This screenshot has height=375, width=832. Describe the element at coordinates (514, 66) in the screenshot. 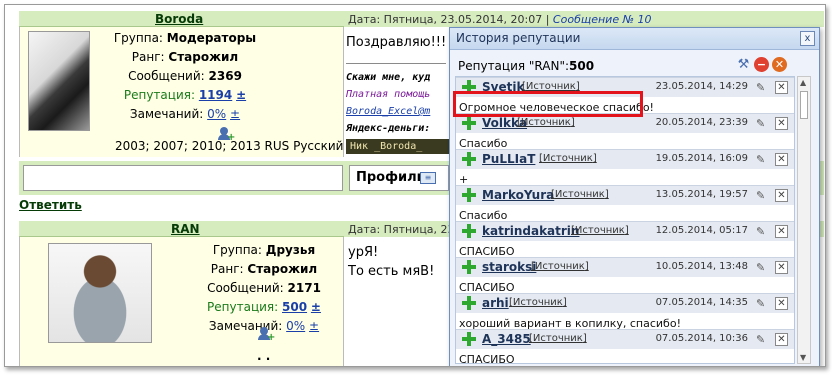

I see `reputation-header-label: Репутация "RAN":` at that location.